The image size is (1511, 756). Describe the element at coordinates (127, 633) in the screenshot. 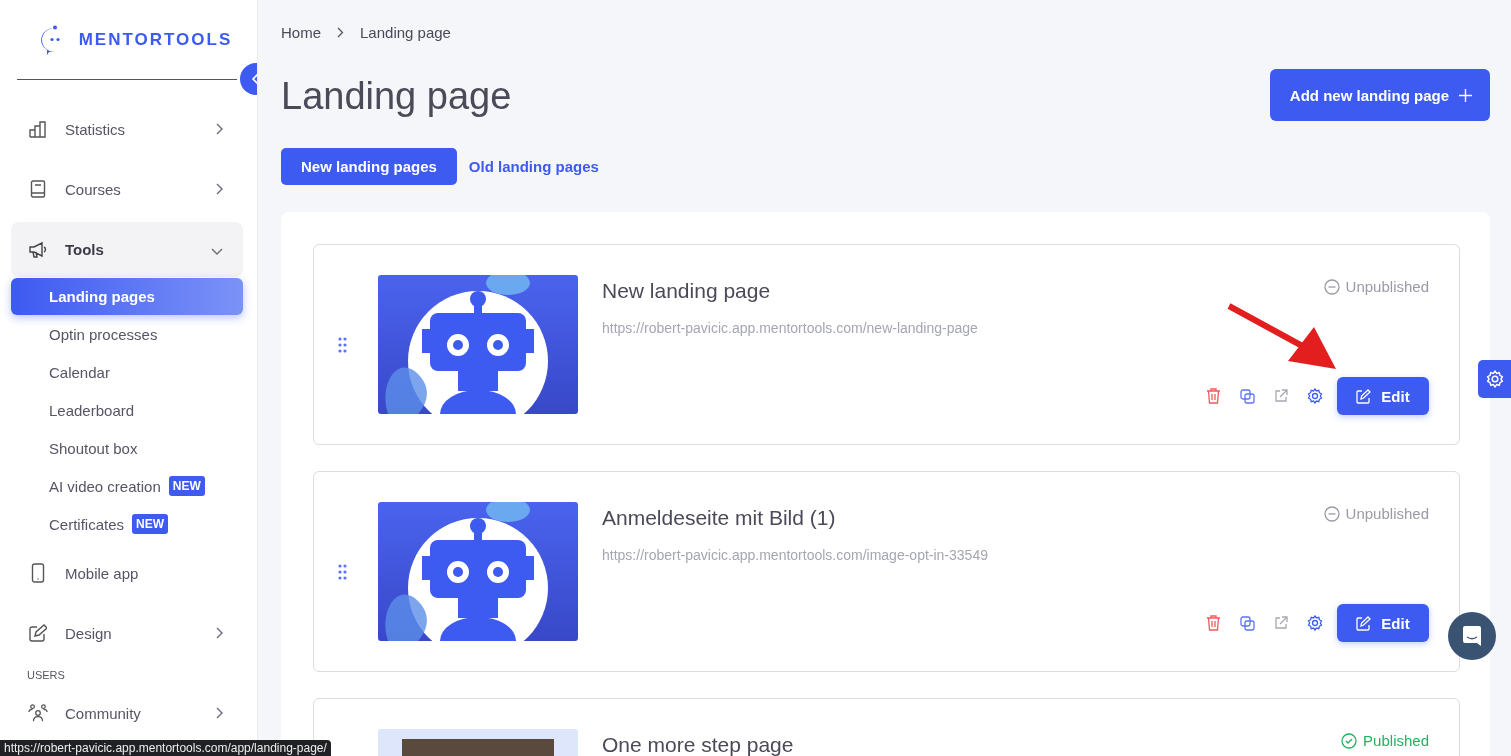

I see `sidebar-item: Design` at that location.